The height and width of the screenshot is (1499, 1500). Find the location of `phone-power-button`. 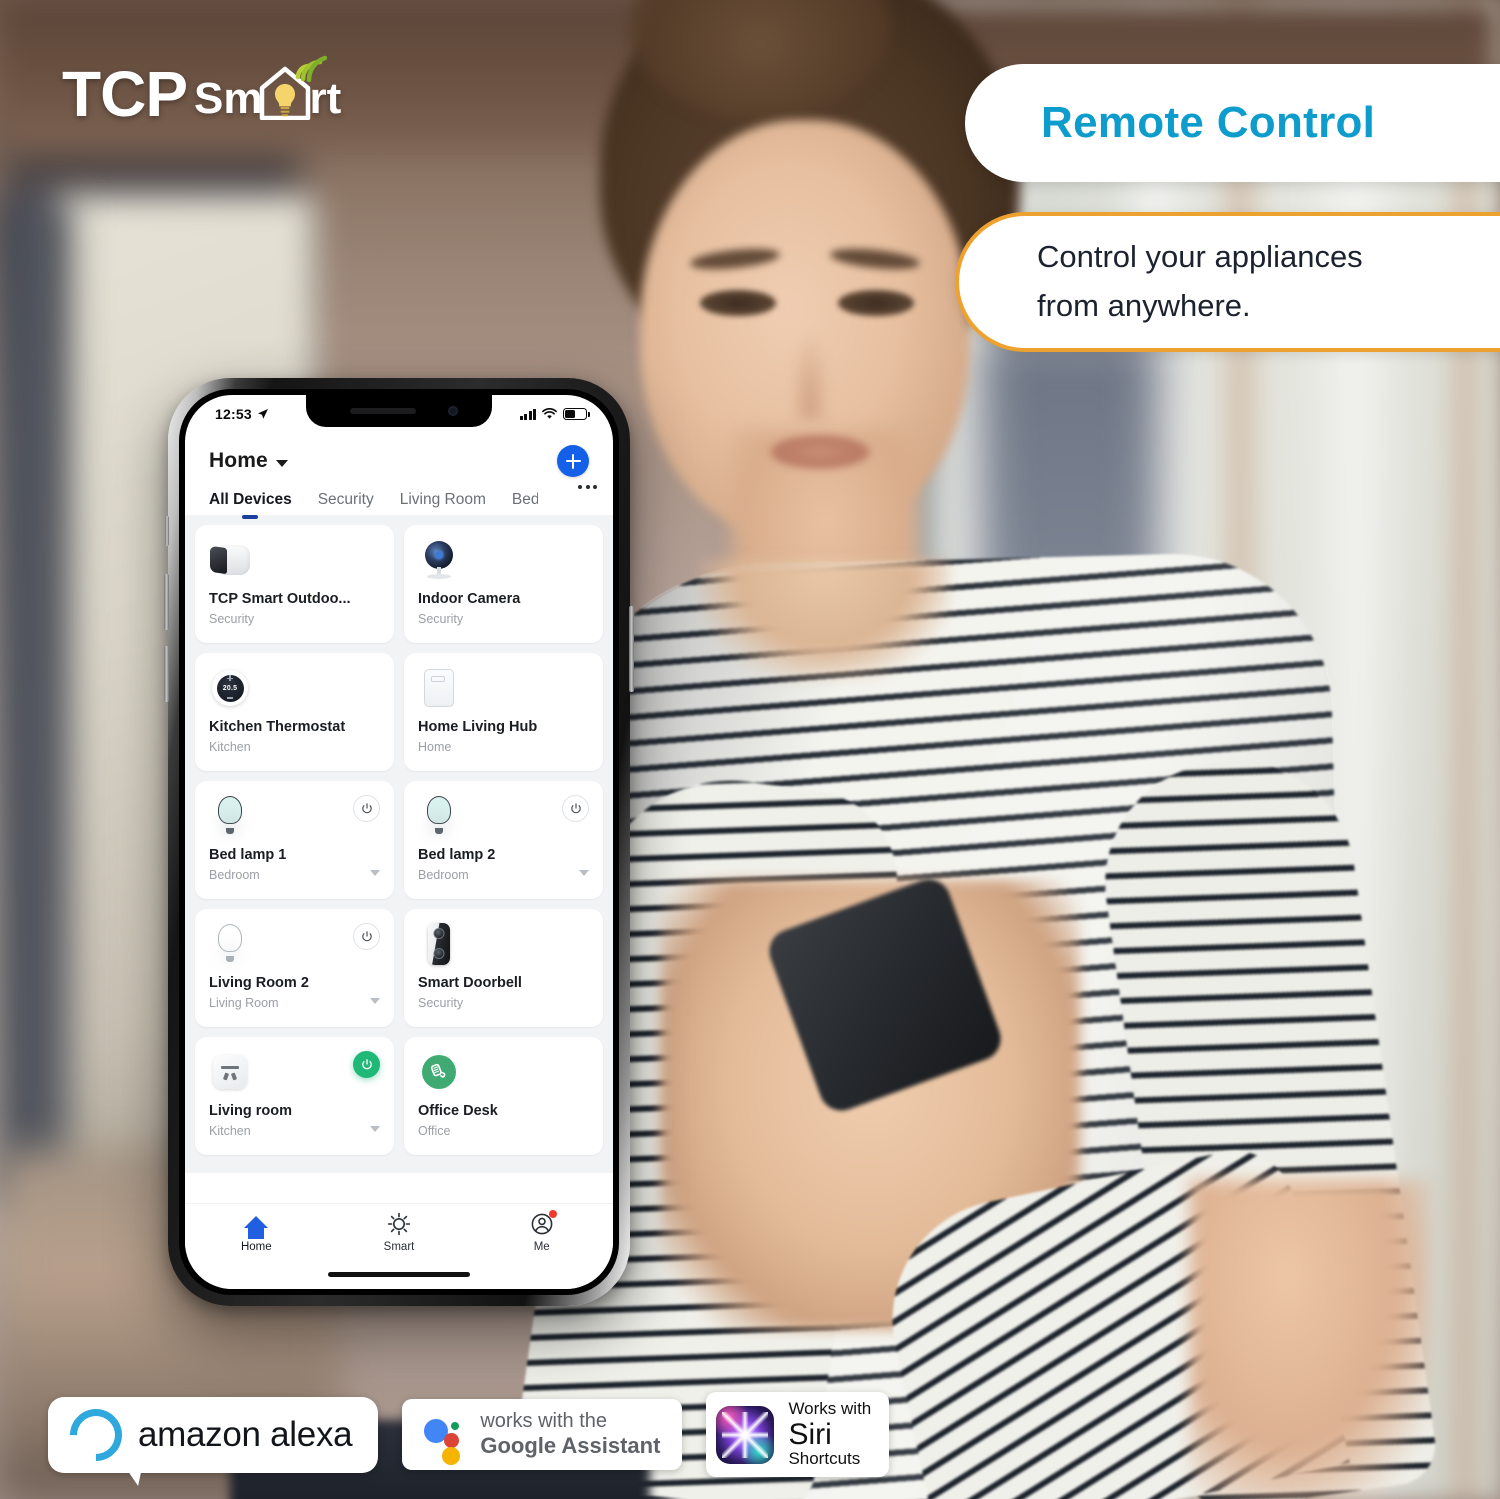

phone-power-button is located at coordinates (631, 649).